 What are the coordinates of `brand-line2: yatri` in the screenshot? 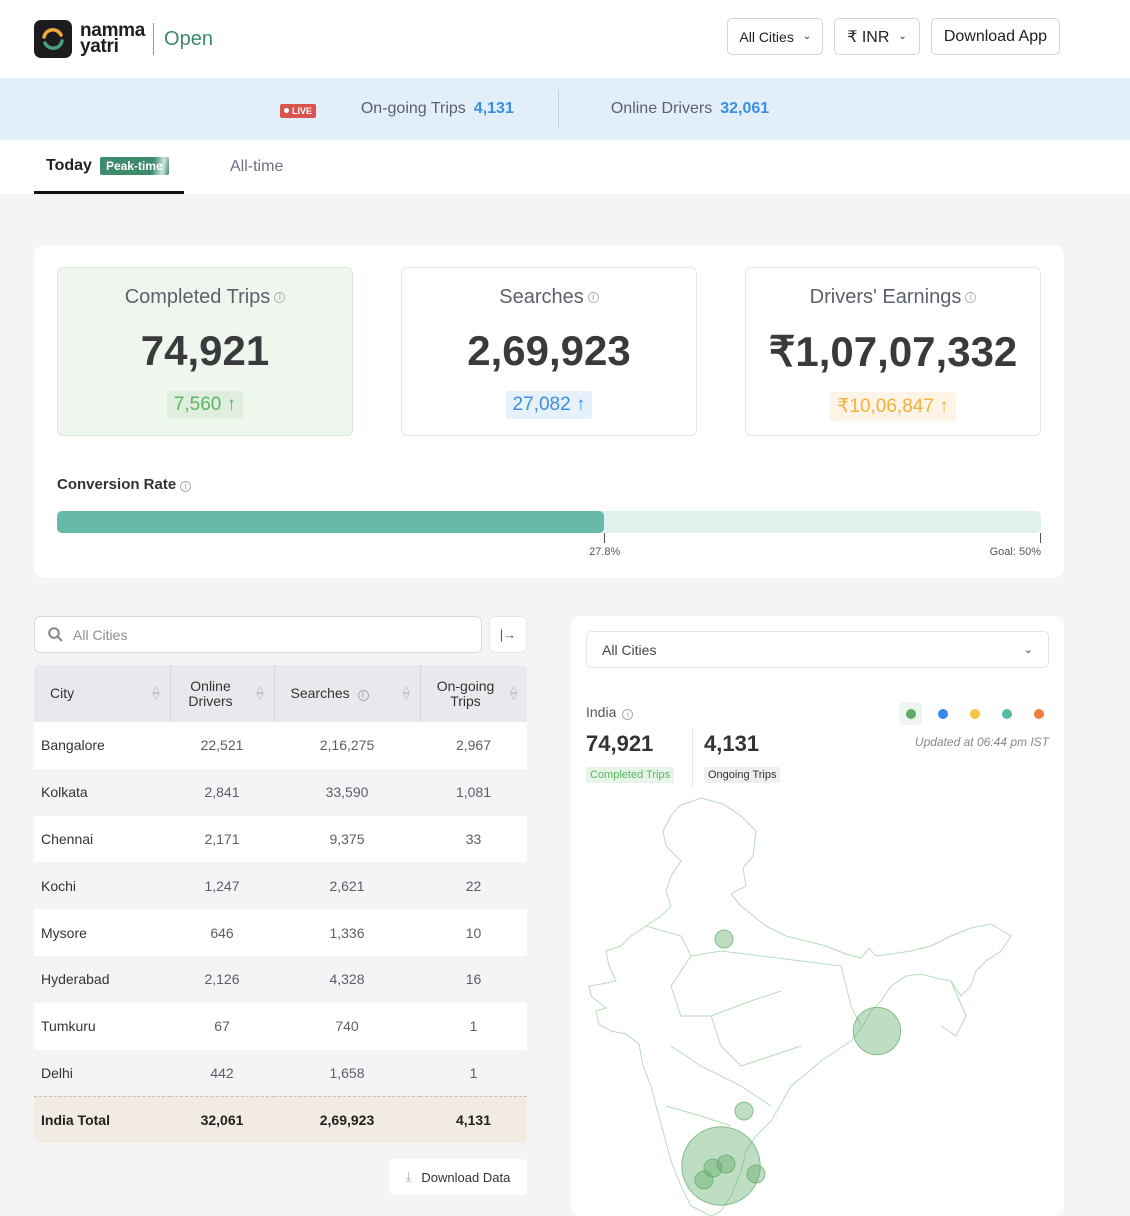 It's located at (99, 46).